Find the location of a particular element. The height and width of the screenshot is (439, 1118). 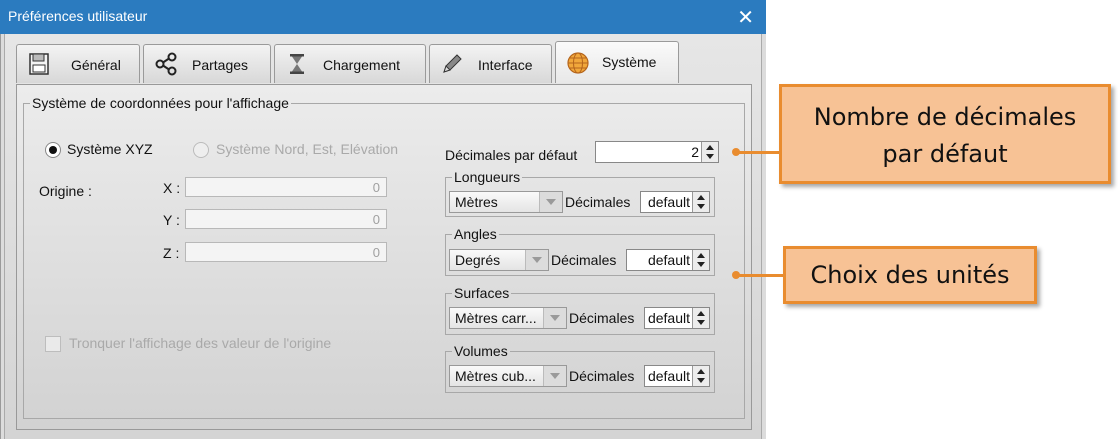

origin-x-input: 0 is located at coordinates (286, 187).